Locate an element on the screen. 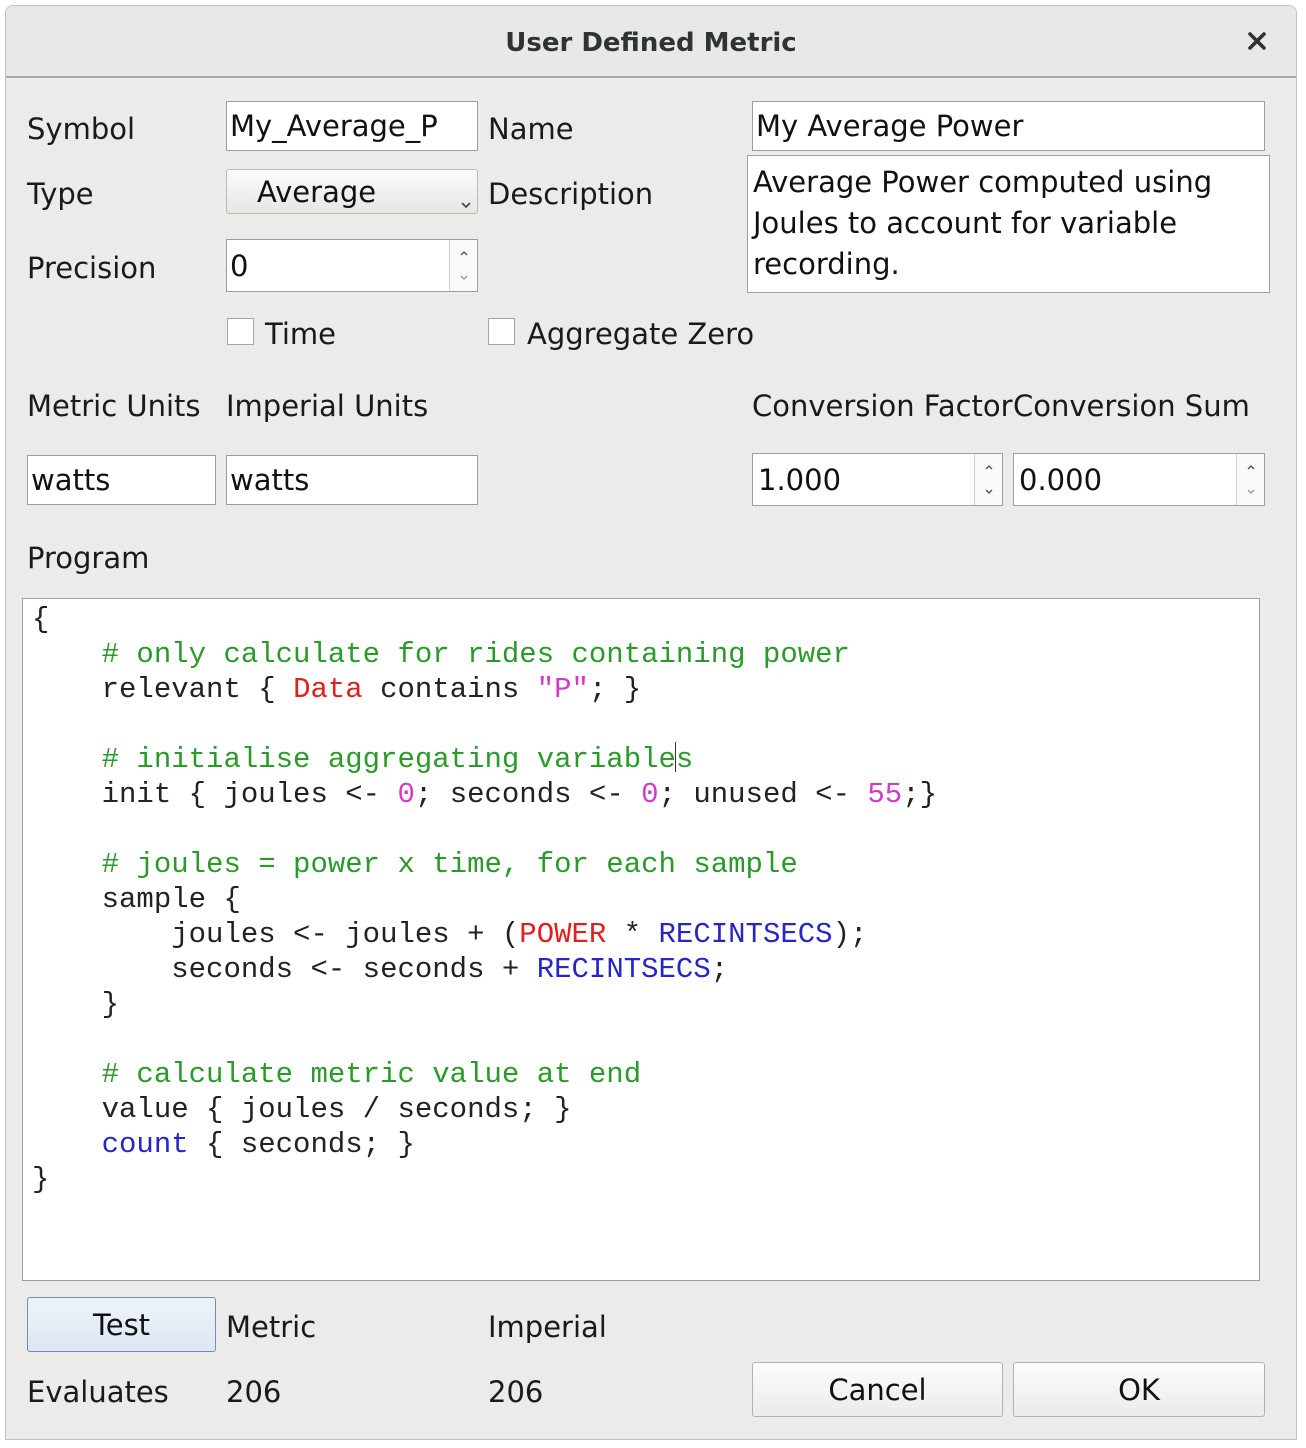 Image resolution: width=1306 pixels, height=1448 pixels. type-dropdown-value: Average is located at coordinates (317, 191).